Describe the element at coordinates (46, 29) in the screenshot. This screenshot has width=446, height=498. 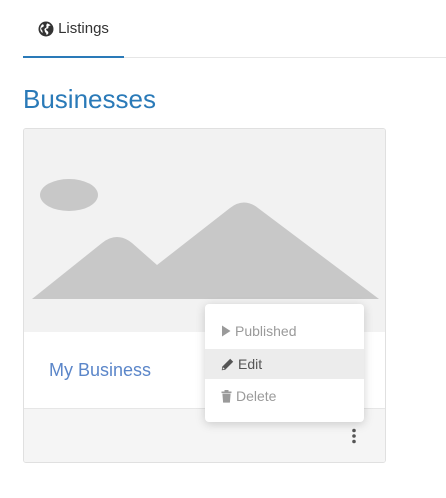
I see `globe-icon` at that location.